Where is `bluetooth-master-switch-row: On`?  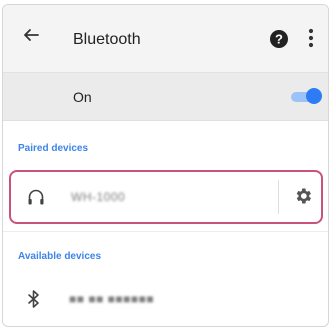
bluetooth-master-switch-row: On is located at coordinates (165, 97).